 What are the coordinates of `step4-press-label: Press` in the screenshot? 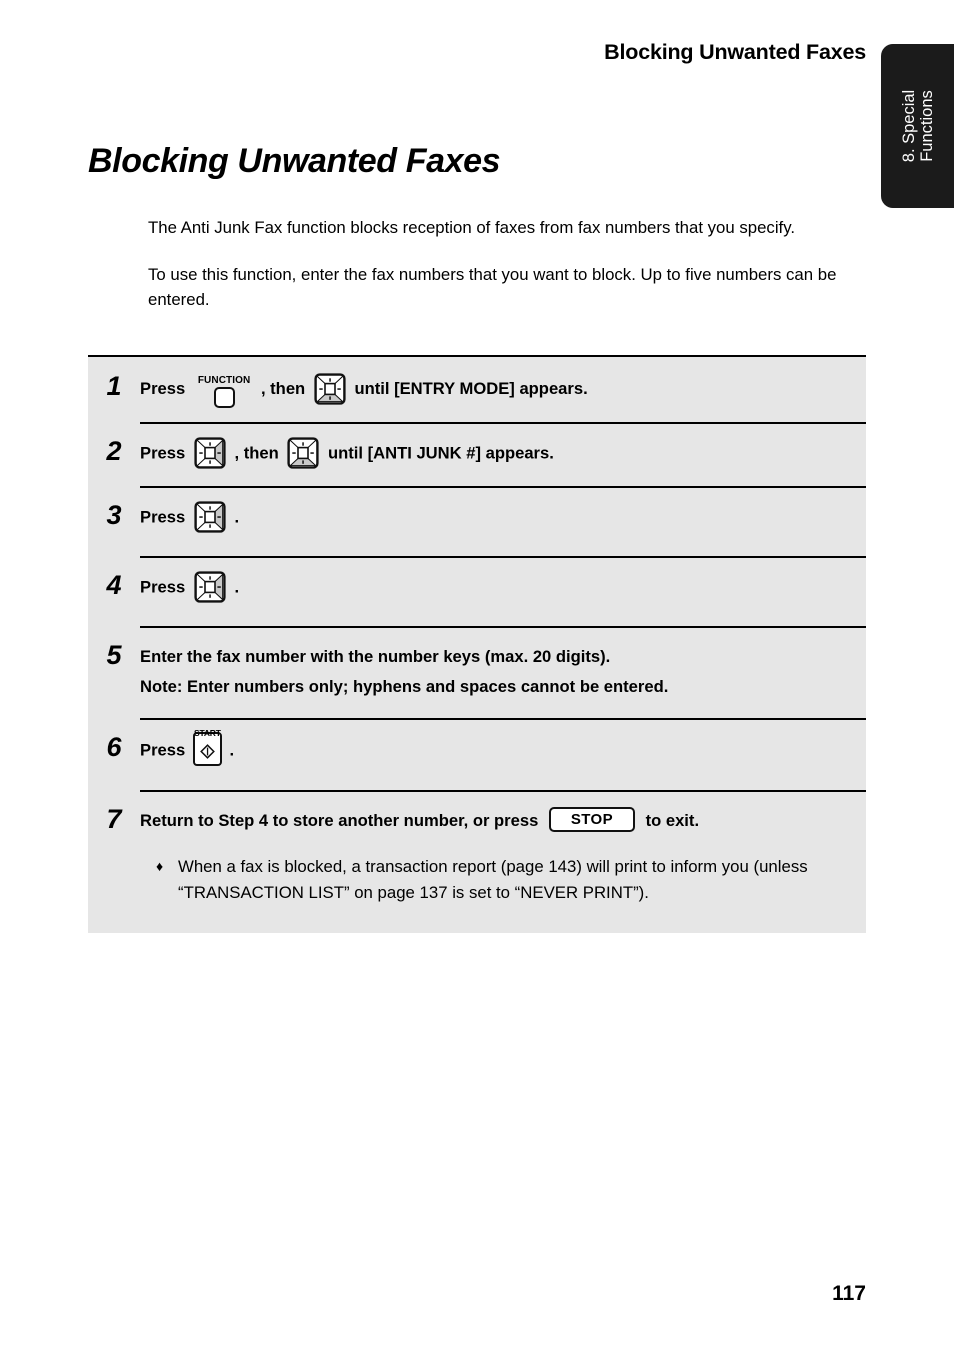 It's located at (163, 587).